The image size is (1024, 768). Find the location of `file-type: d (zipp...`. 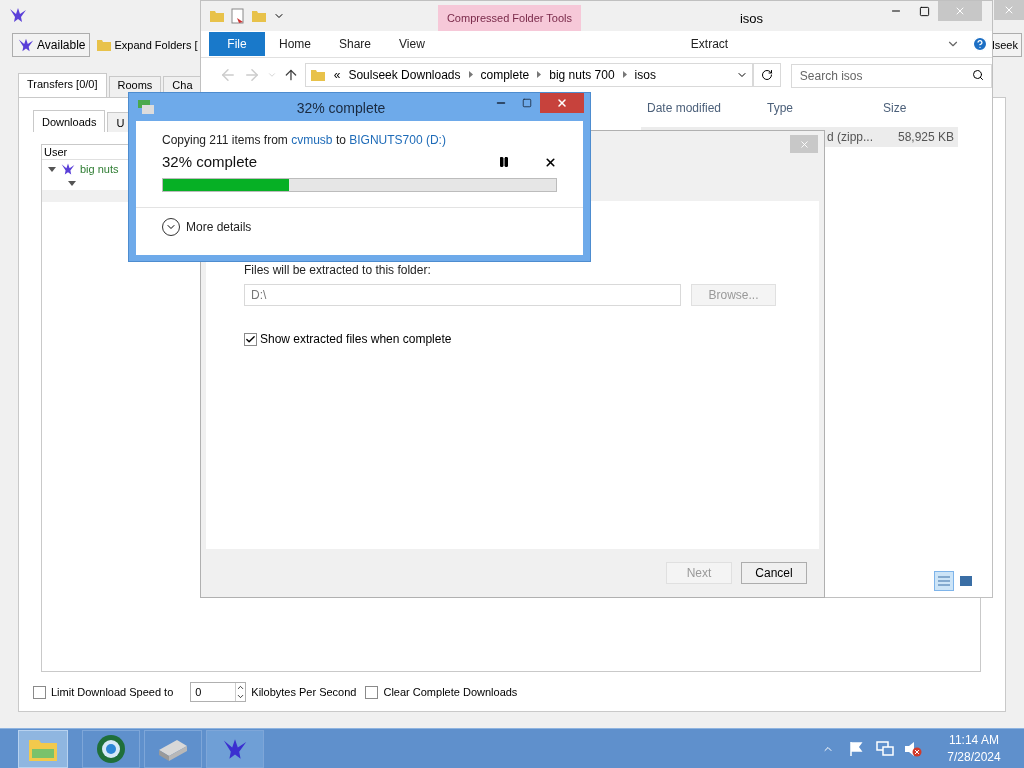

file-type: d (zipp... is located at coordinates (850, 137).